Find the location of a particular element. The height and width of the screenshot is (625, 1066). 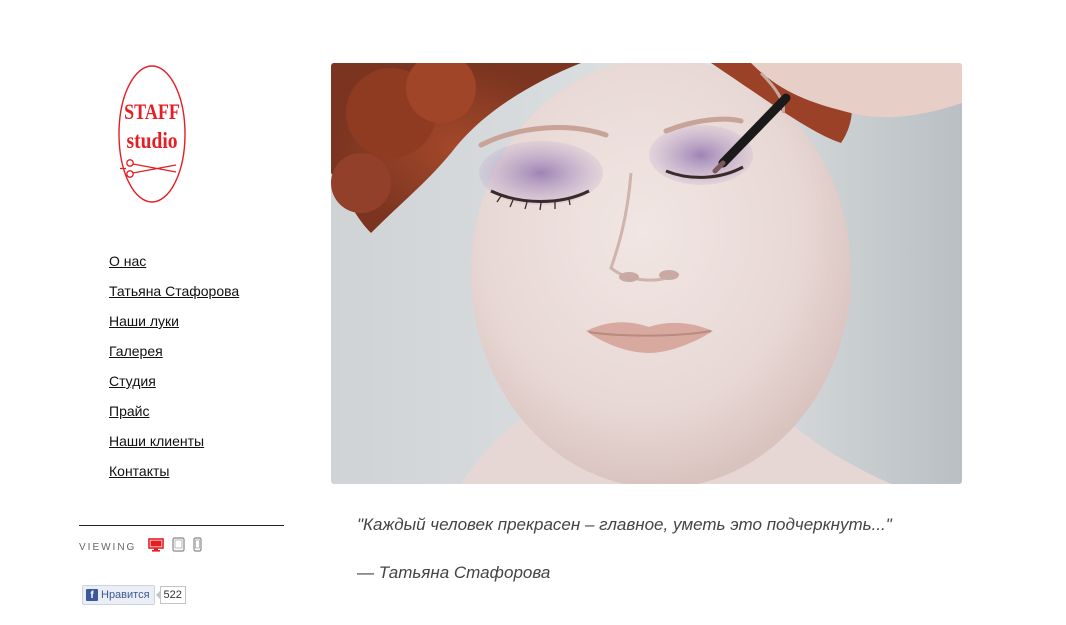

nav-link-looks: Наши луки is located at coordinates (144, 321).